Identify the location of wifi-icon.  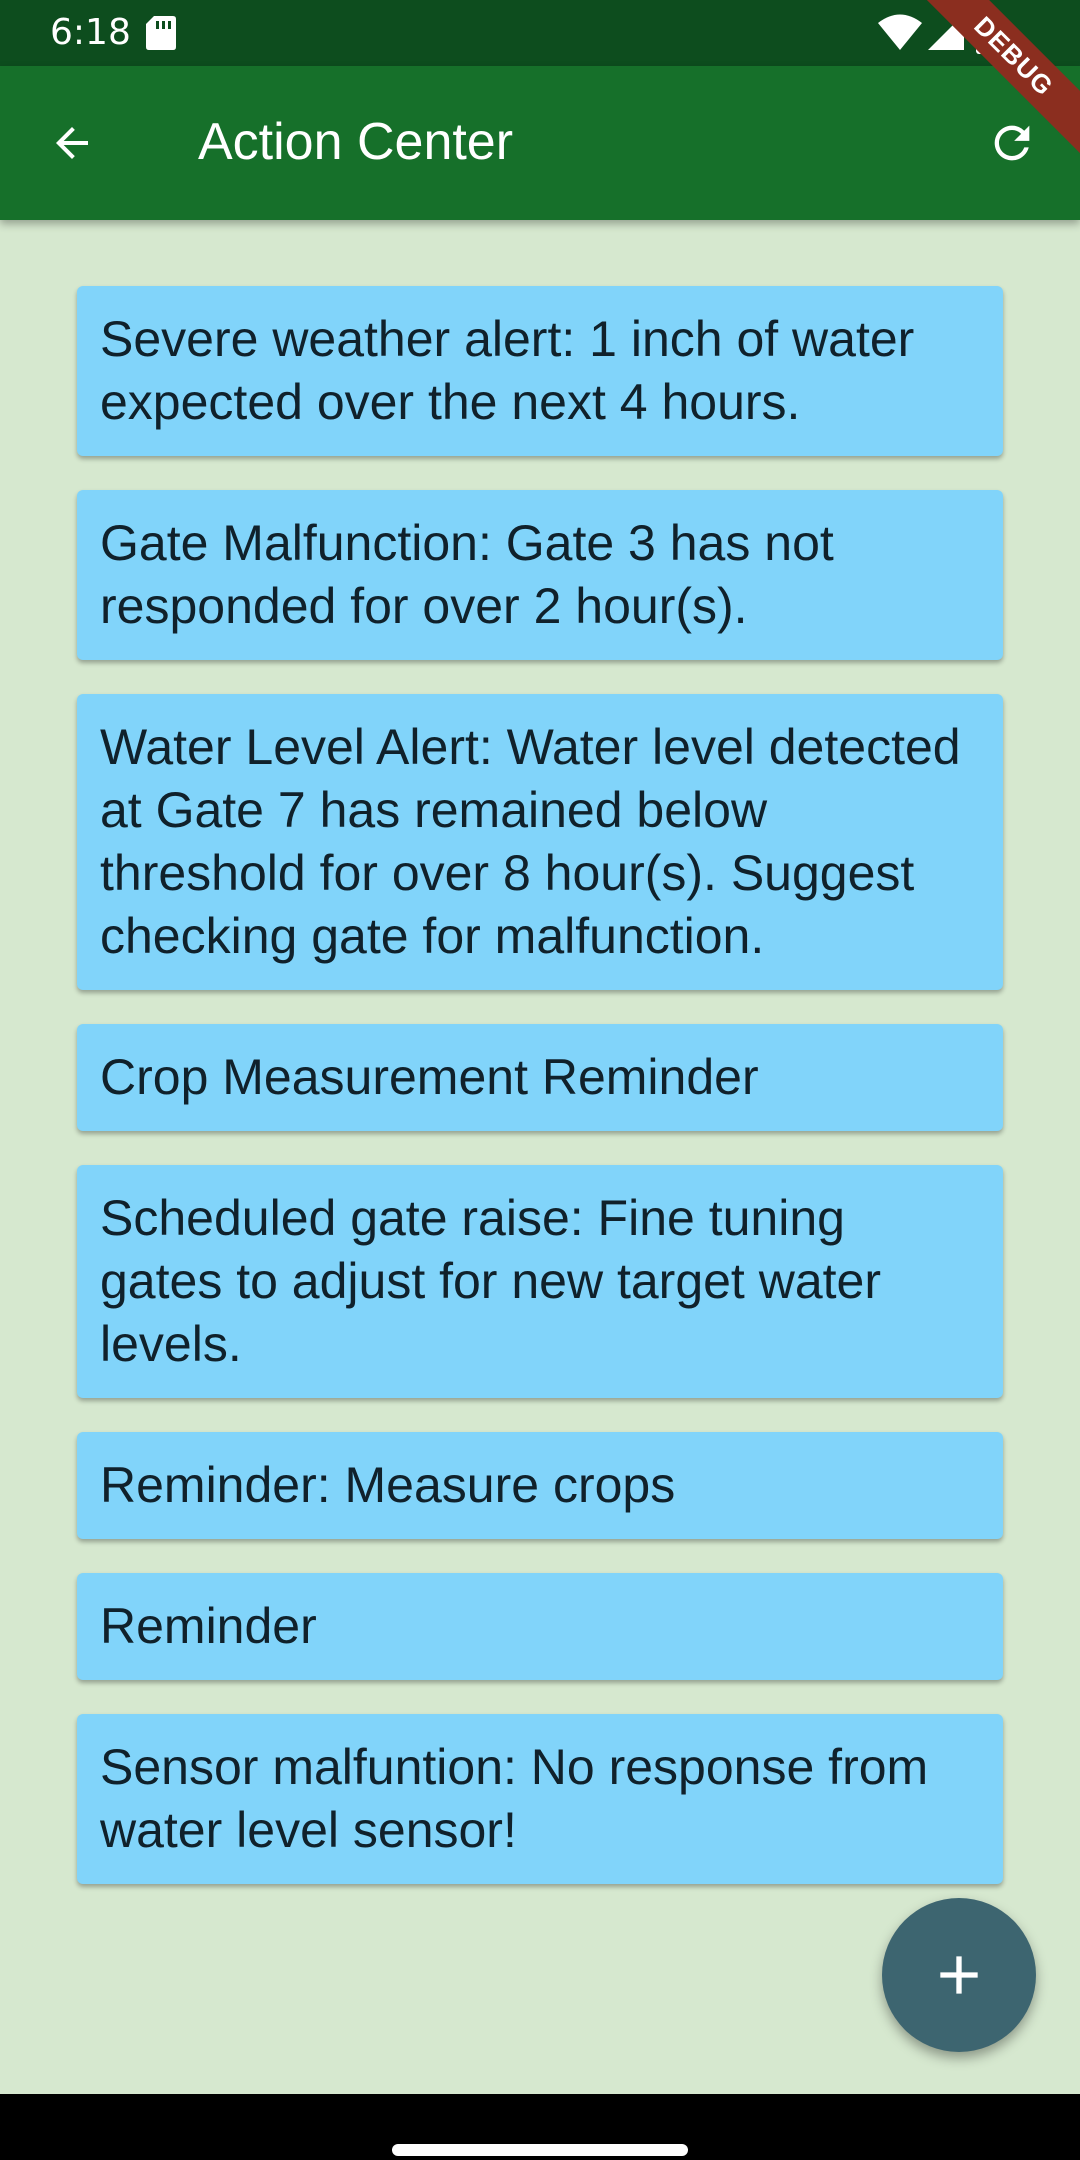
(900, 32).